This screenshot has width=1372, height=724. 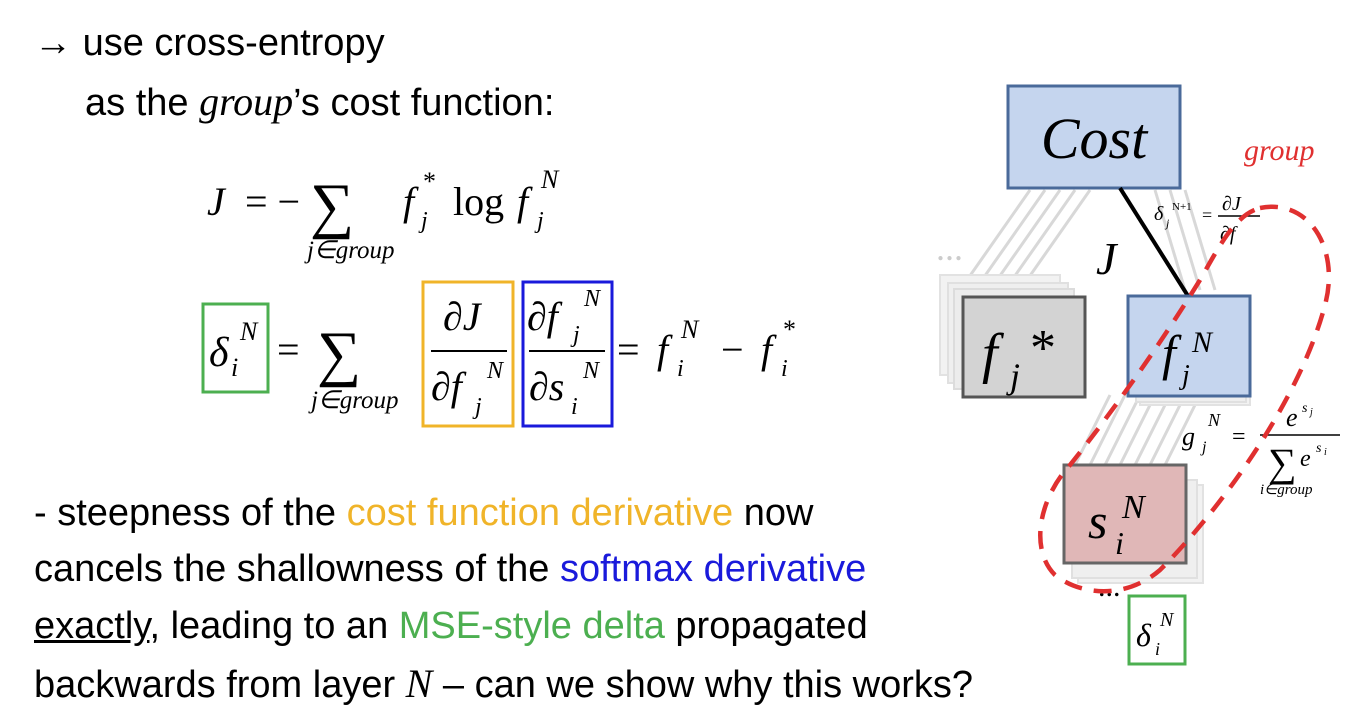 What do you see at coordinates (1159, 214) in the screenshot?
I see `delta-top: δ` at bounding box center [1159, 214].